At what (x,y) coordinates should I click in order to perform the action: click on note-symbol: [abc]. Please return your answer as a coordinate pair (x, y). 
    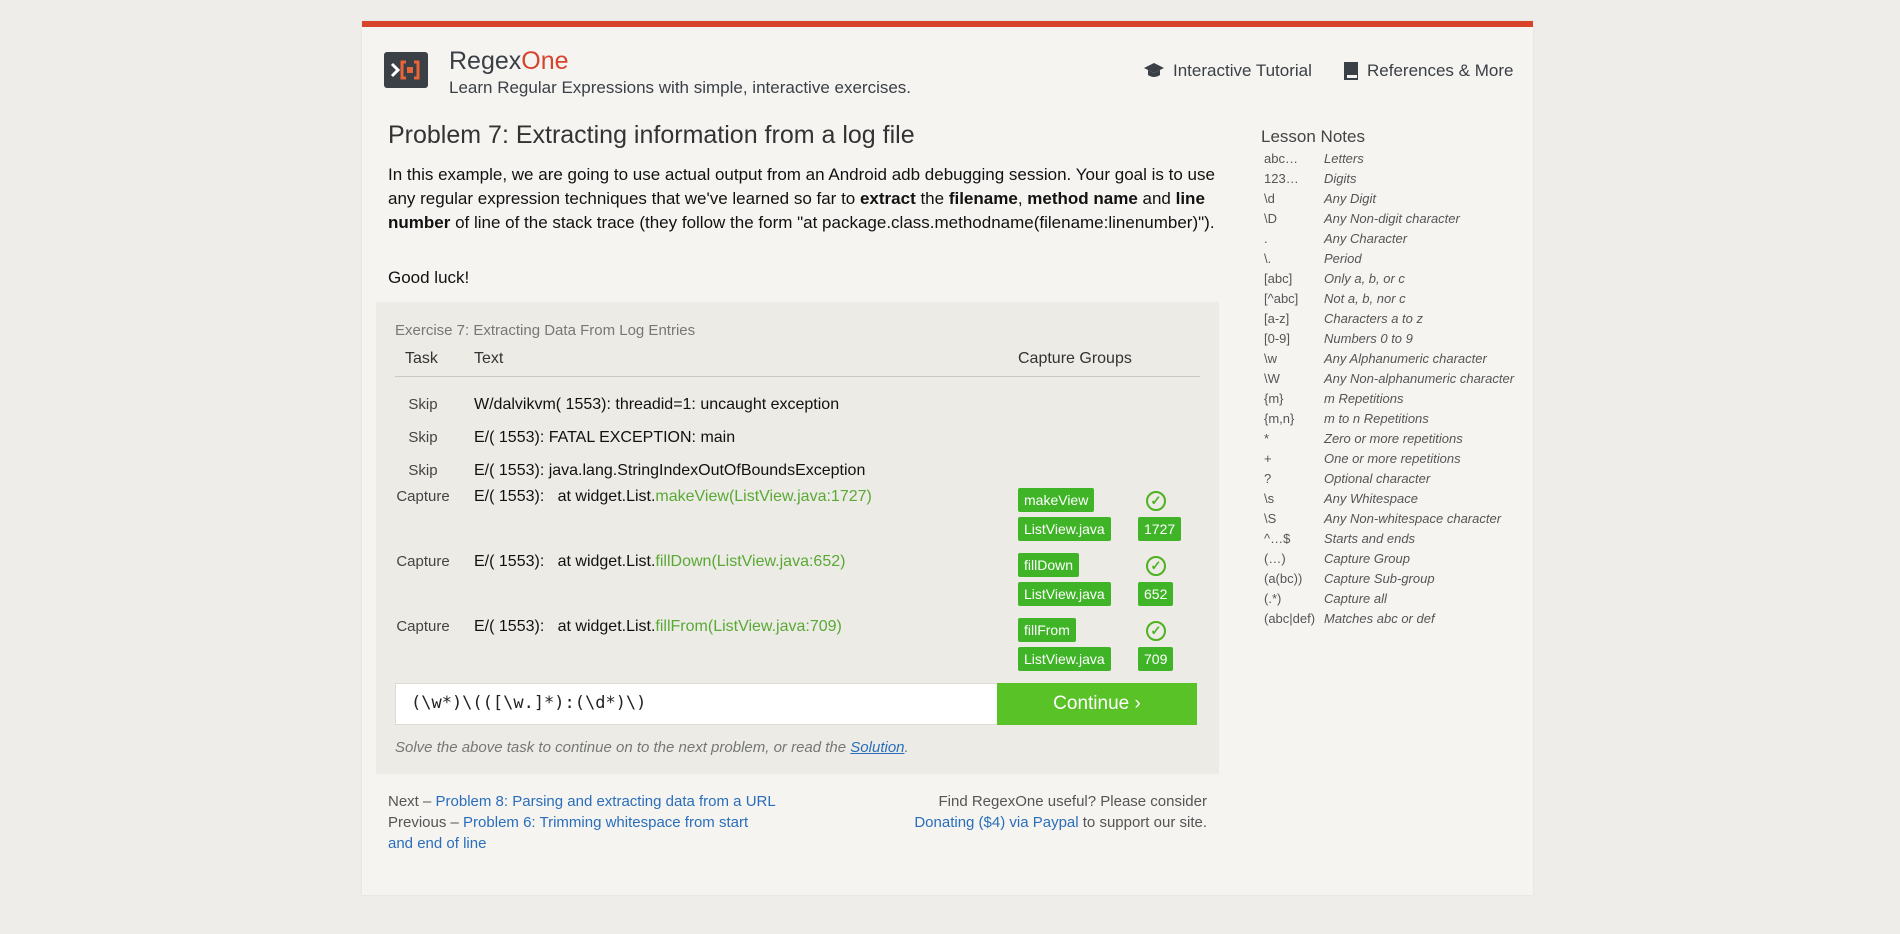
    Looking at the image, I should click on (1278, 278).